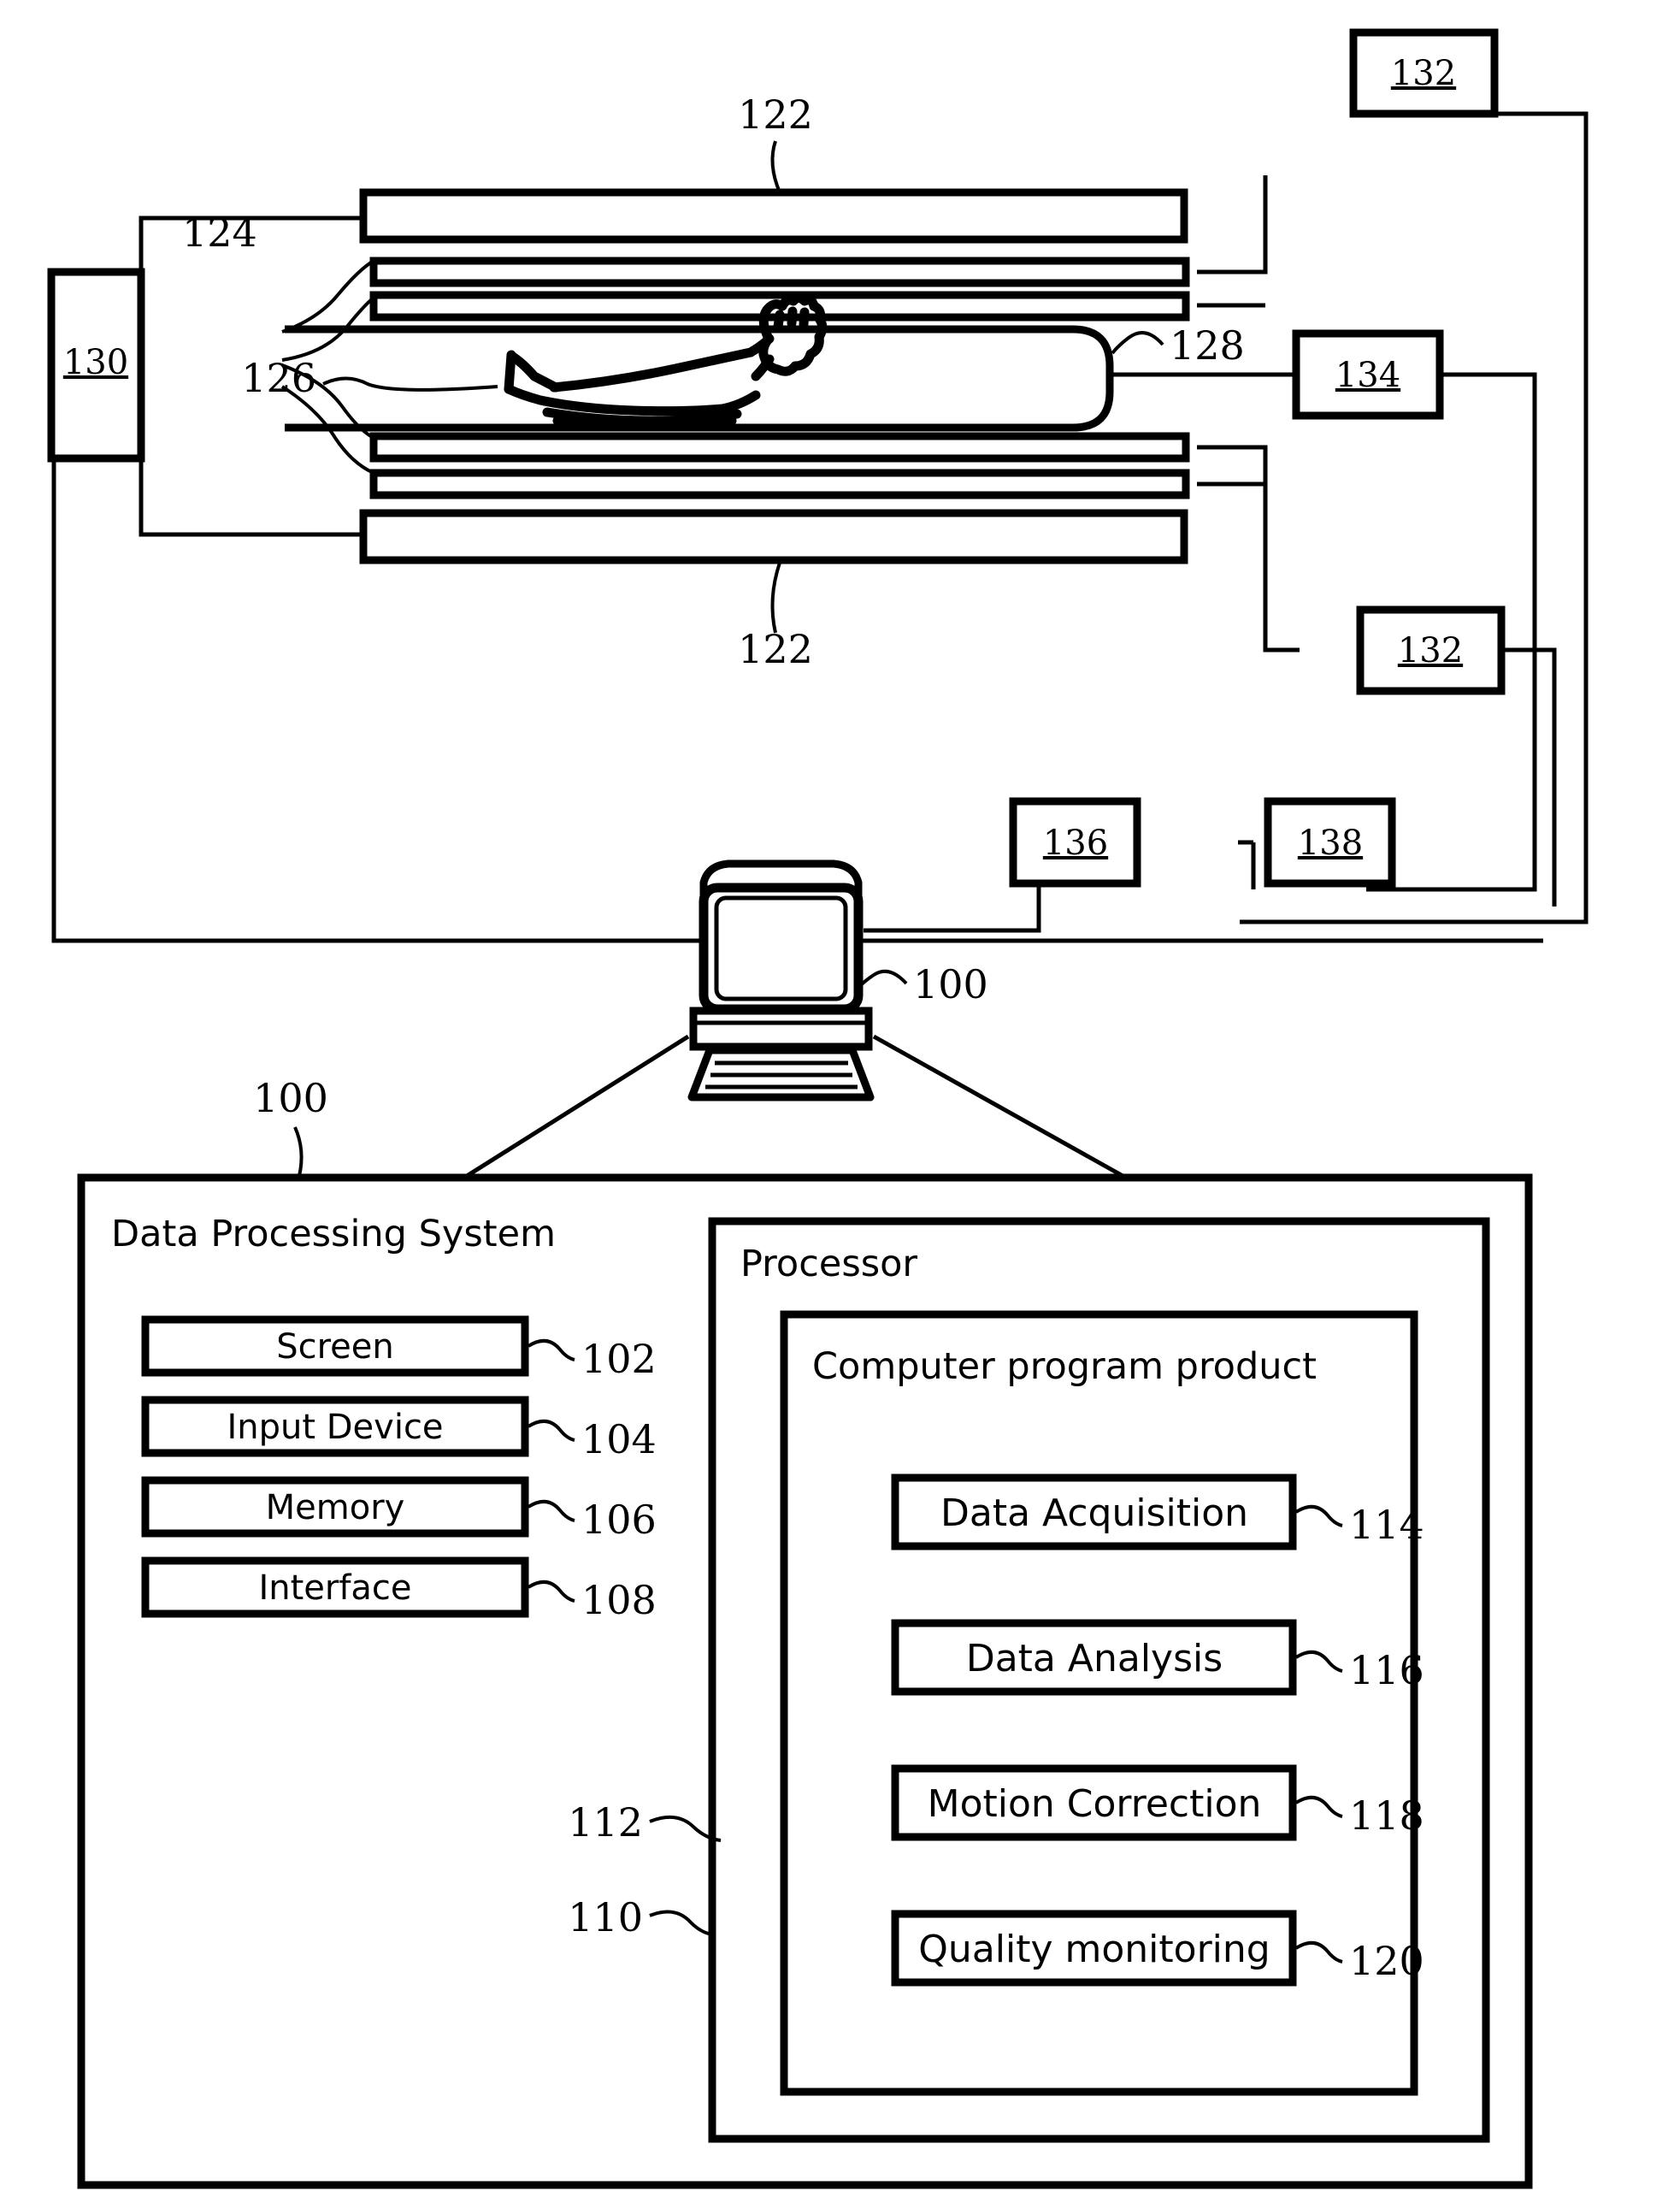 This screenshot has width=1680, height=2191. Describe the element at coordinates (333, 1234) in the screenshot. I see `dps-title: Data Processing System` at that location.